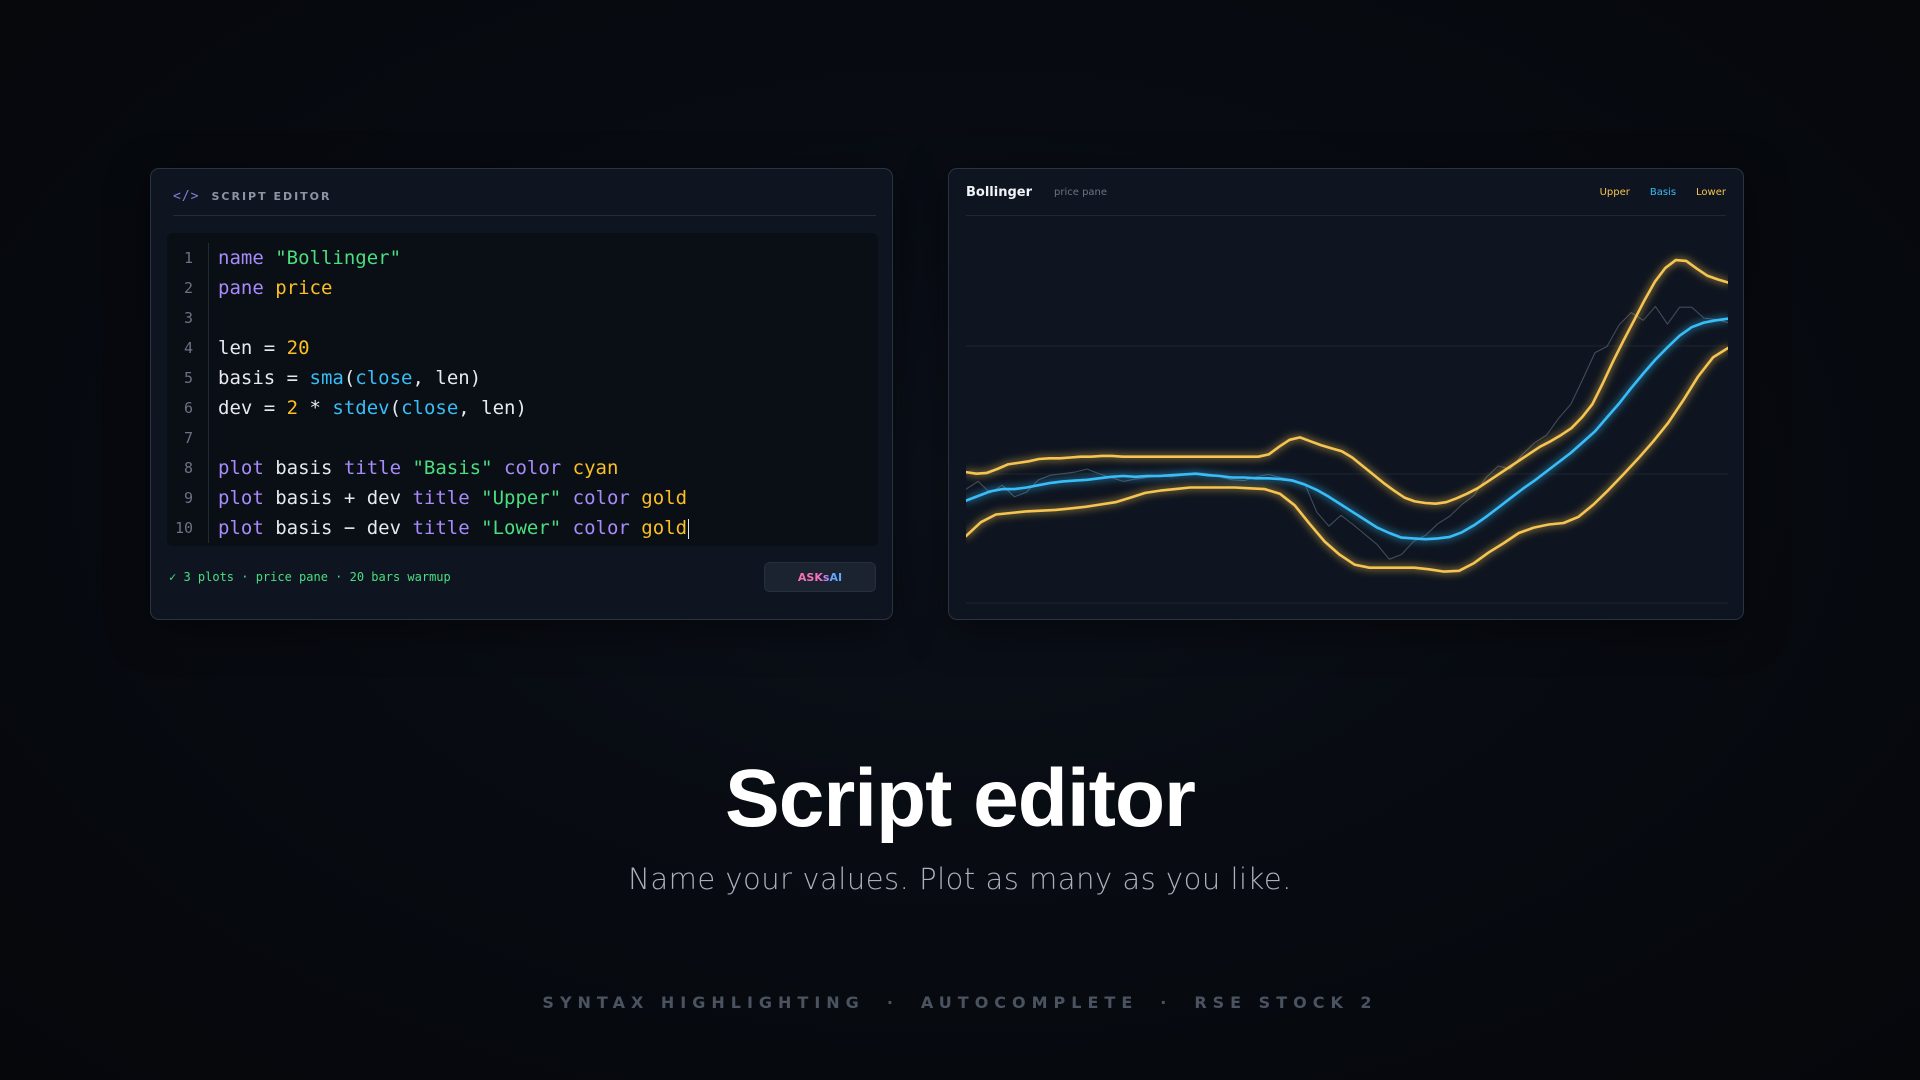 Image resolution: width=1920 pixels, height=1080 pixels. I want to click on line-number: 5, so click(188, 378).